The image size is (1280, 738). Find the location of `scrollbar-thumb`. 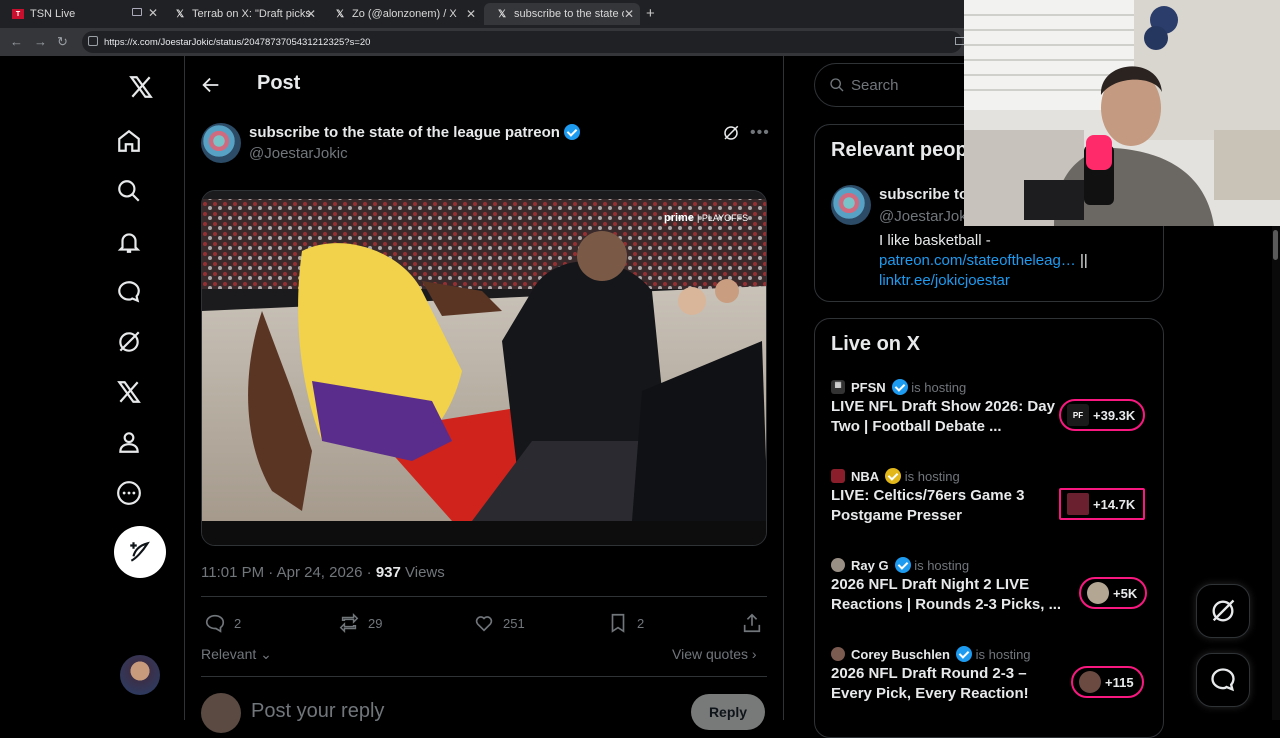

scrollbar-thumb is located at coordinates (1275, 245).